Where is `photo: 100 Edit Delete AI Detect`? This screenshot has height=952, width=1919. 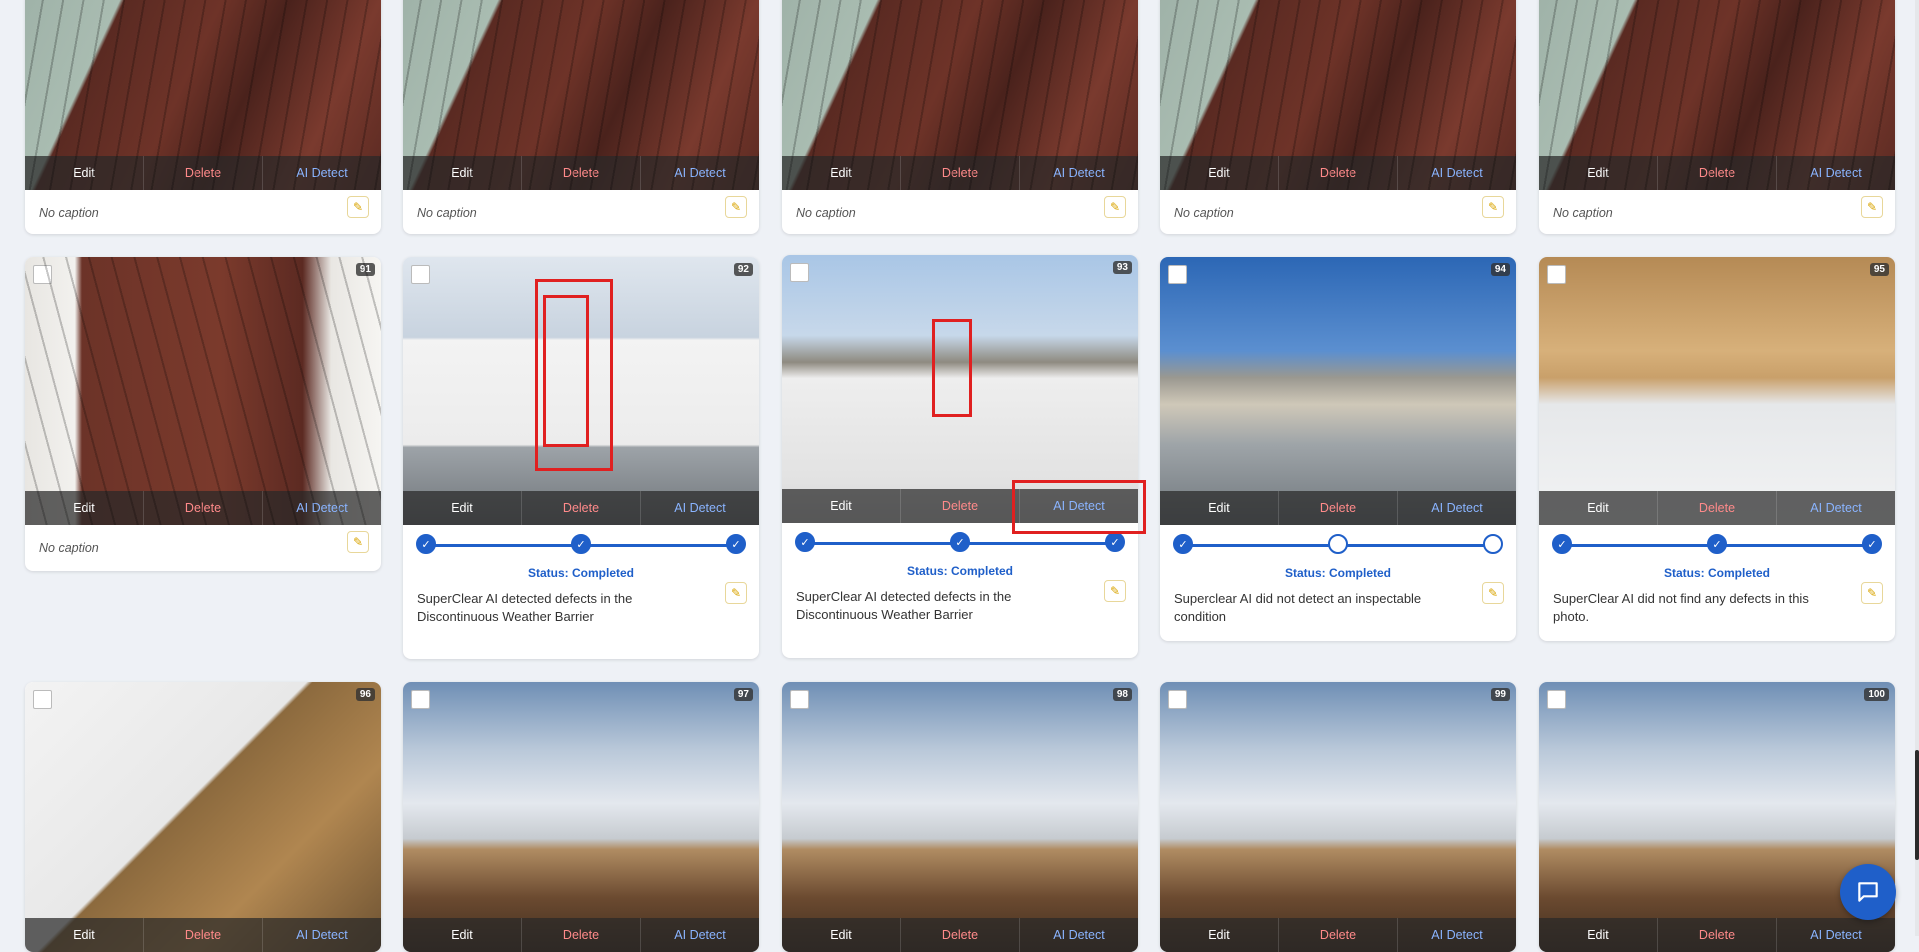
photo: 100 Edit Delete AI Detect is located at coordinates (1717, 817).